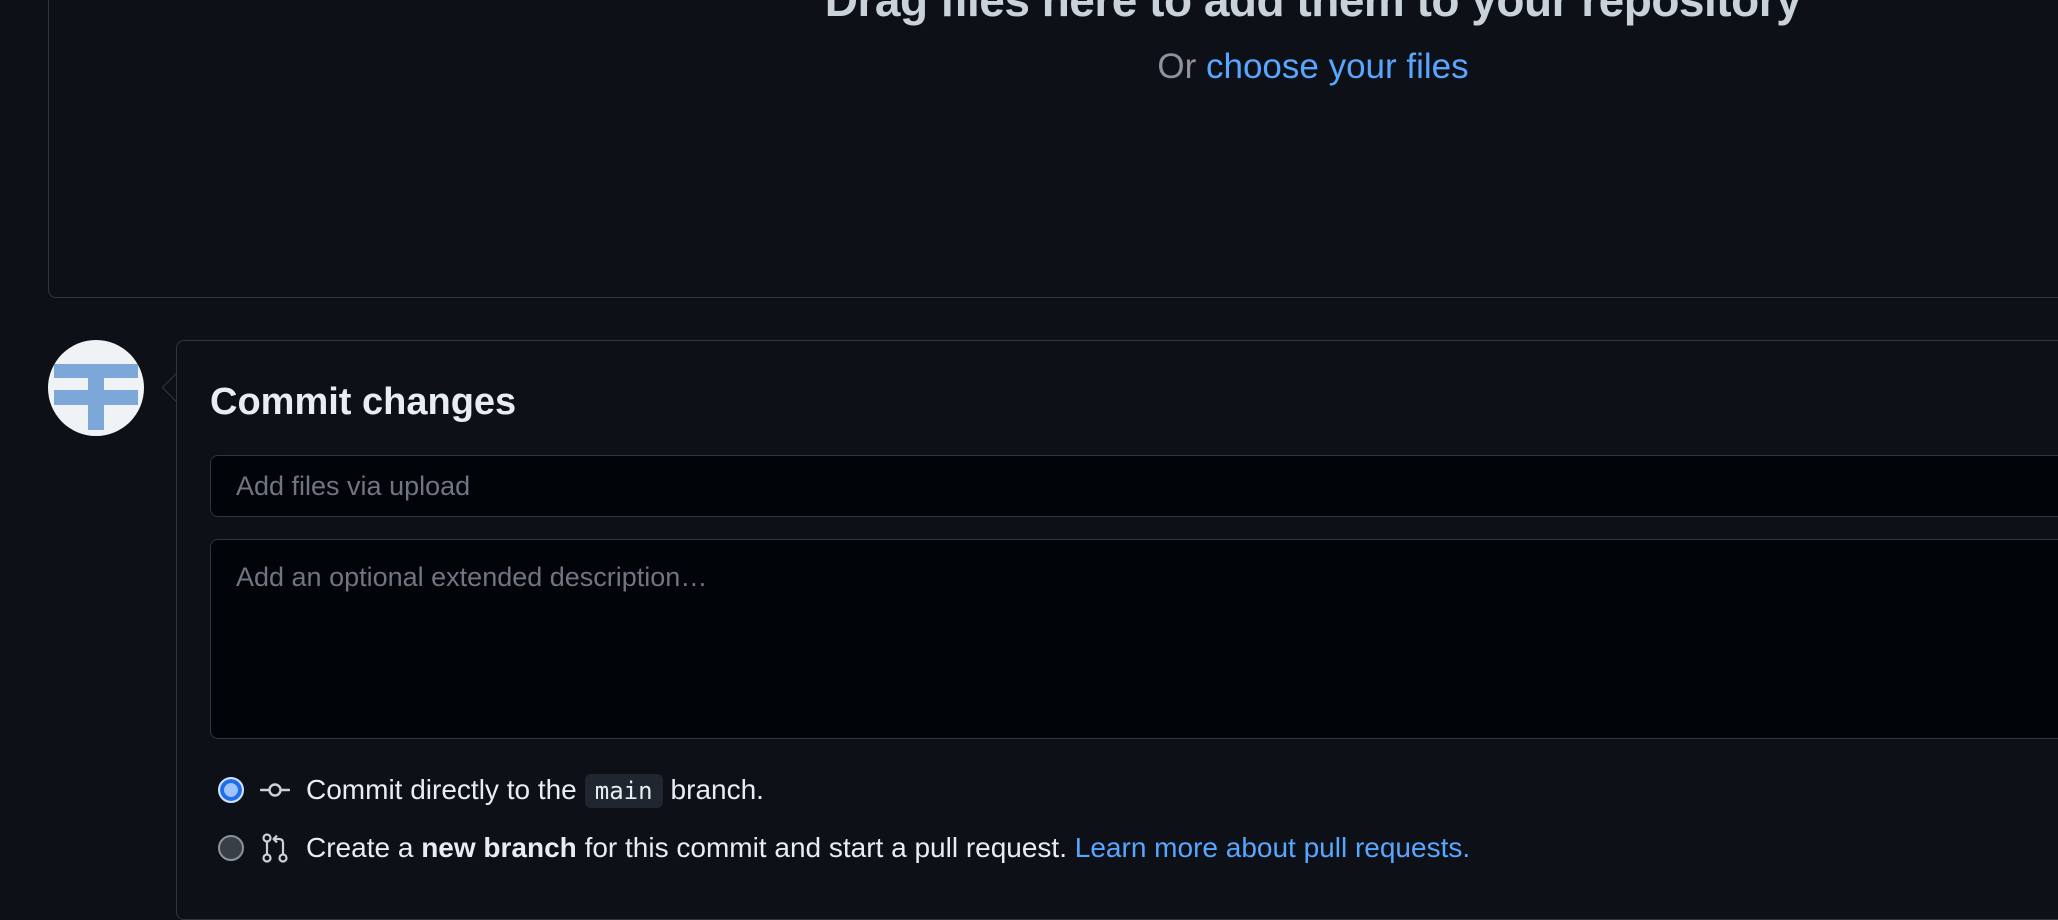 The height and width of the screenshot is (920, 2058). I want to click on branch-name: main, so click(623, 791).